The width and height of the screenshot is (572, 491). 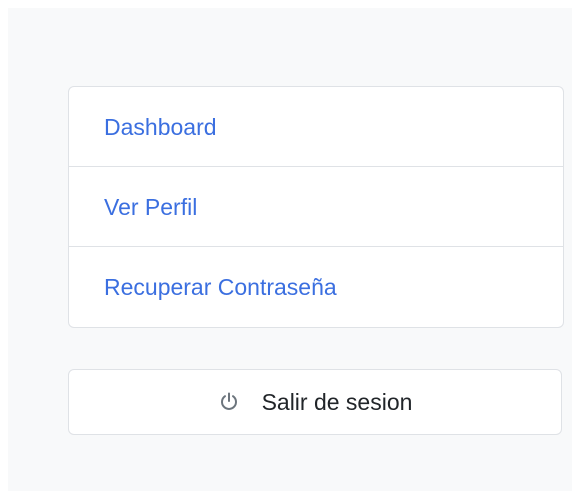 I want to click on nav-item-recuperar-contrasena: Recuperar Contraseña, so click(x=316, y=287).